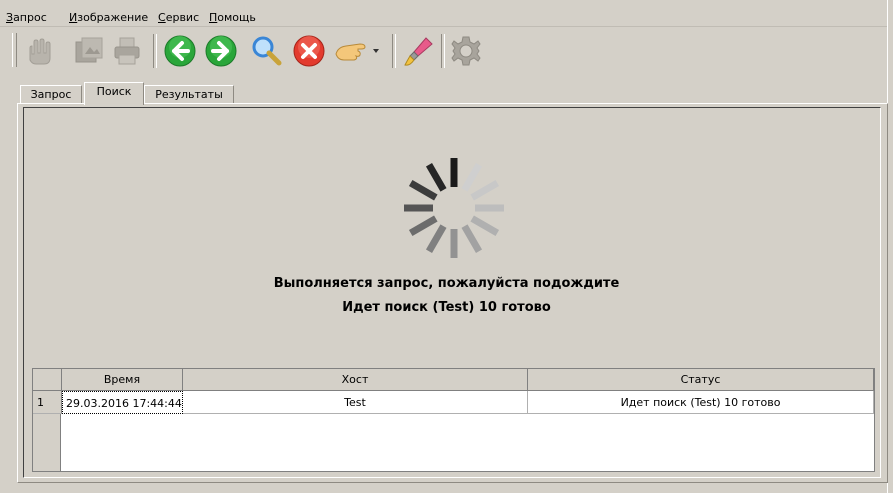 This screenshot has height=493, width=893. I want to click on row-header-column, so click(47, 442).